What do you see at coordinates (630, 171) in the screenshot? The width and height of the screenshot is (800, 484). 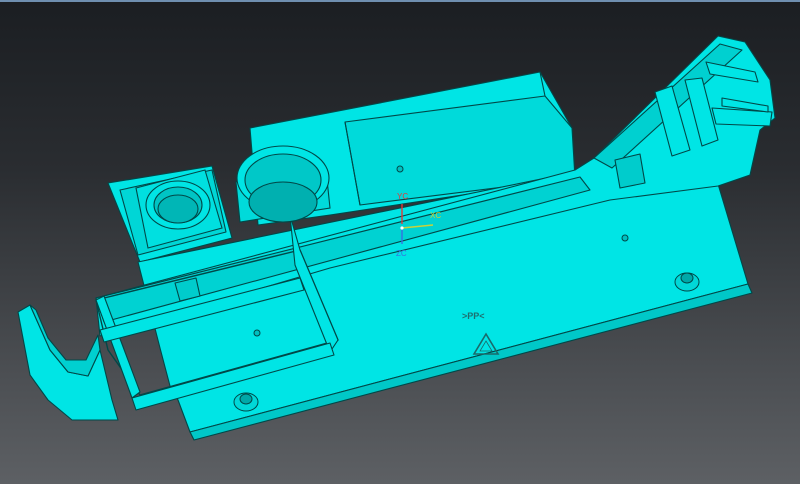 I see `slot-right` at bounding box center [630, 171].